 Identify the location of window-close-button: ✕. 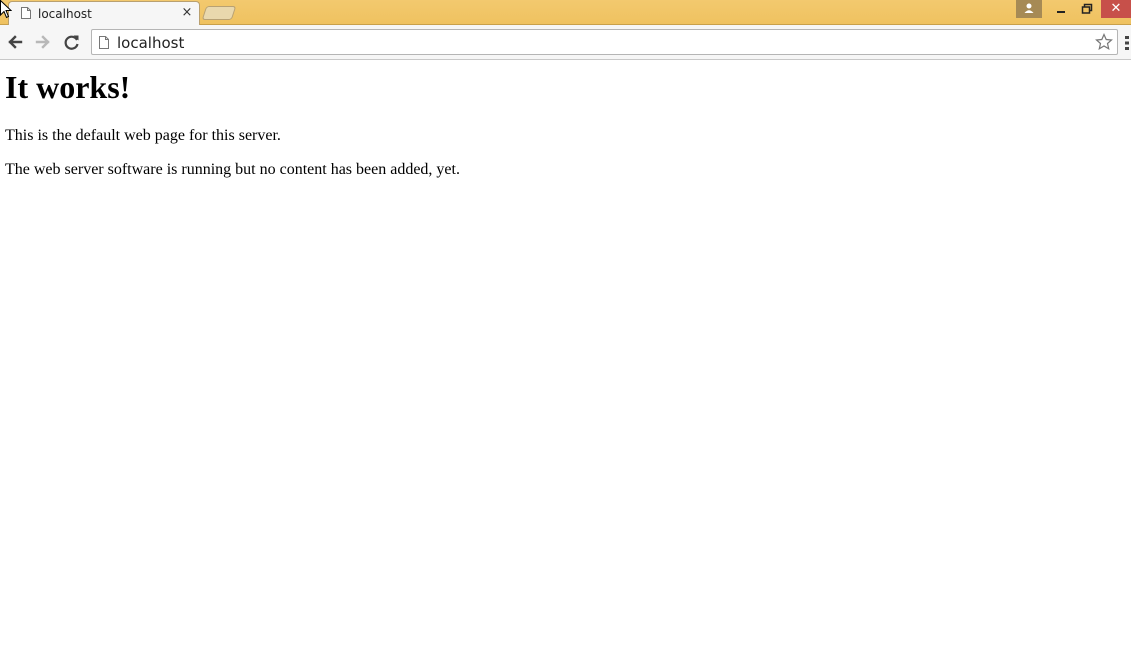
(1116, 9).